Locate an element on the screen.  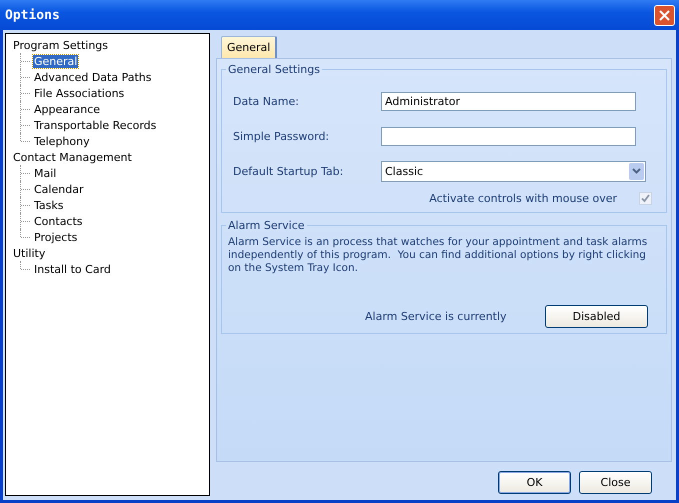
checkbox is located at coordinates (645, 198).